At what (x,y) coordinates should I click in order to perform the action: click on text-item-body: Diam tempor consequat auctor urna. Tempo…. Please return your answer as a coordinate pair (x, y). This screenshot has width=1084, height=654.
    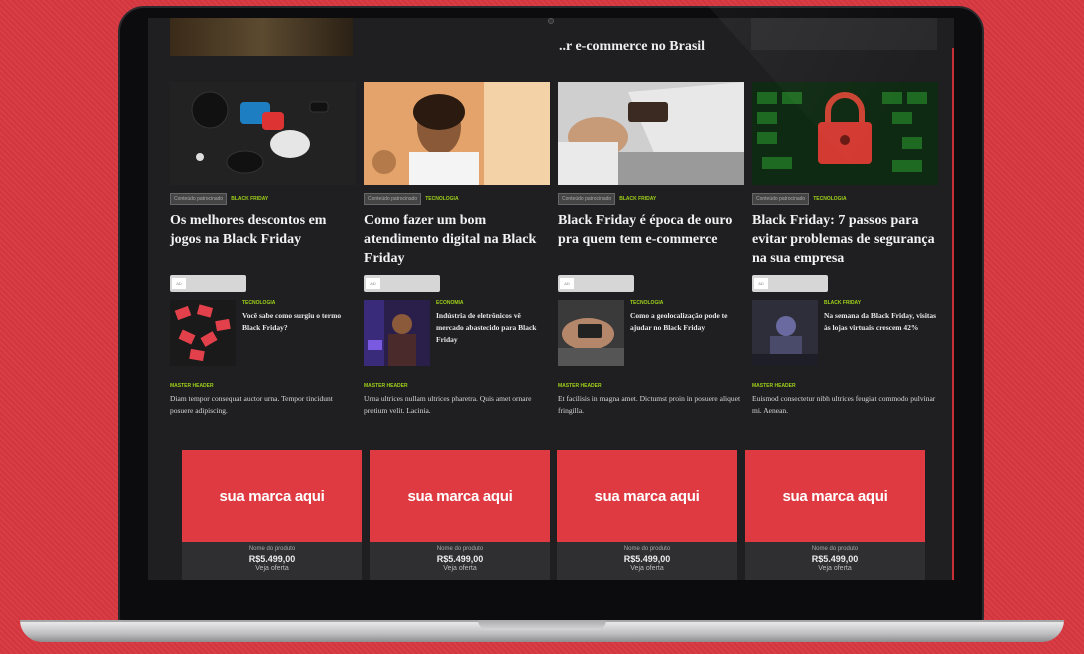
    Looking at the image, I should click on (263, 405).